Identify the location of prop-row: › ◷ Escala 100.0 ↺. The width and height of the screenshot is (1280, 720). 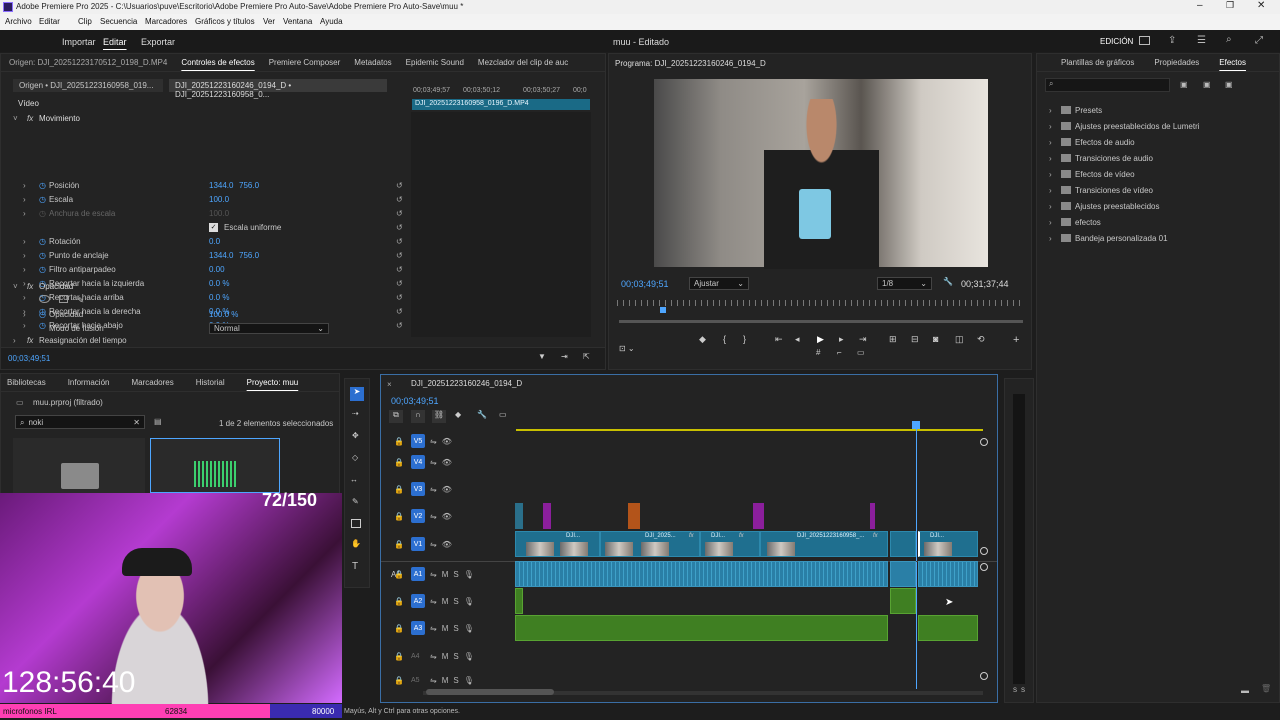
(213, 199).